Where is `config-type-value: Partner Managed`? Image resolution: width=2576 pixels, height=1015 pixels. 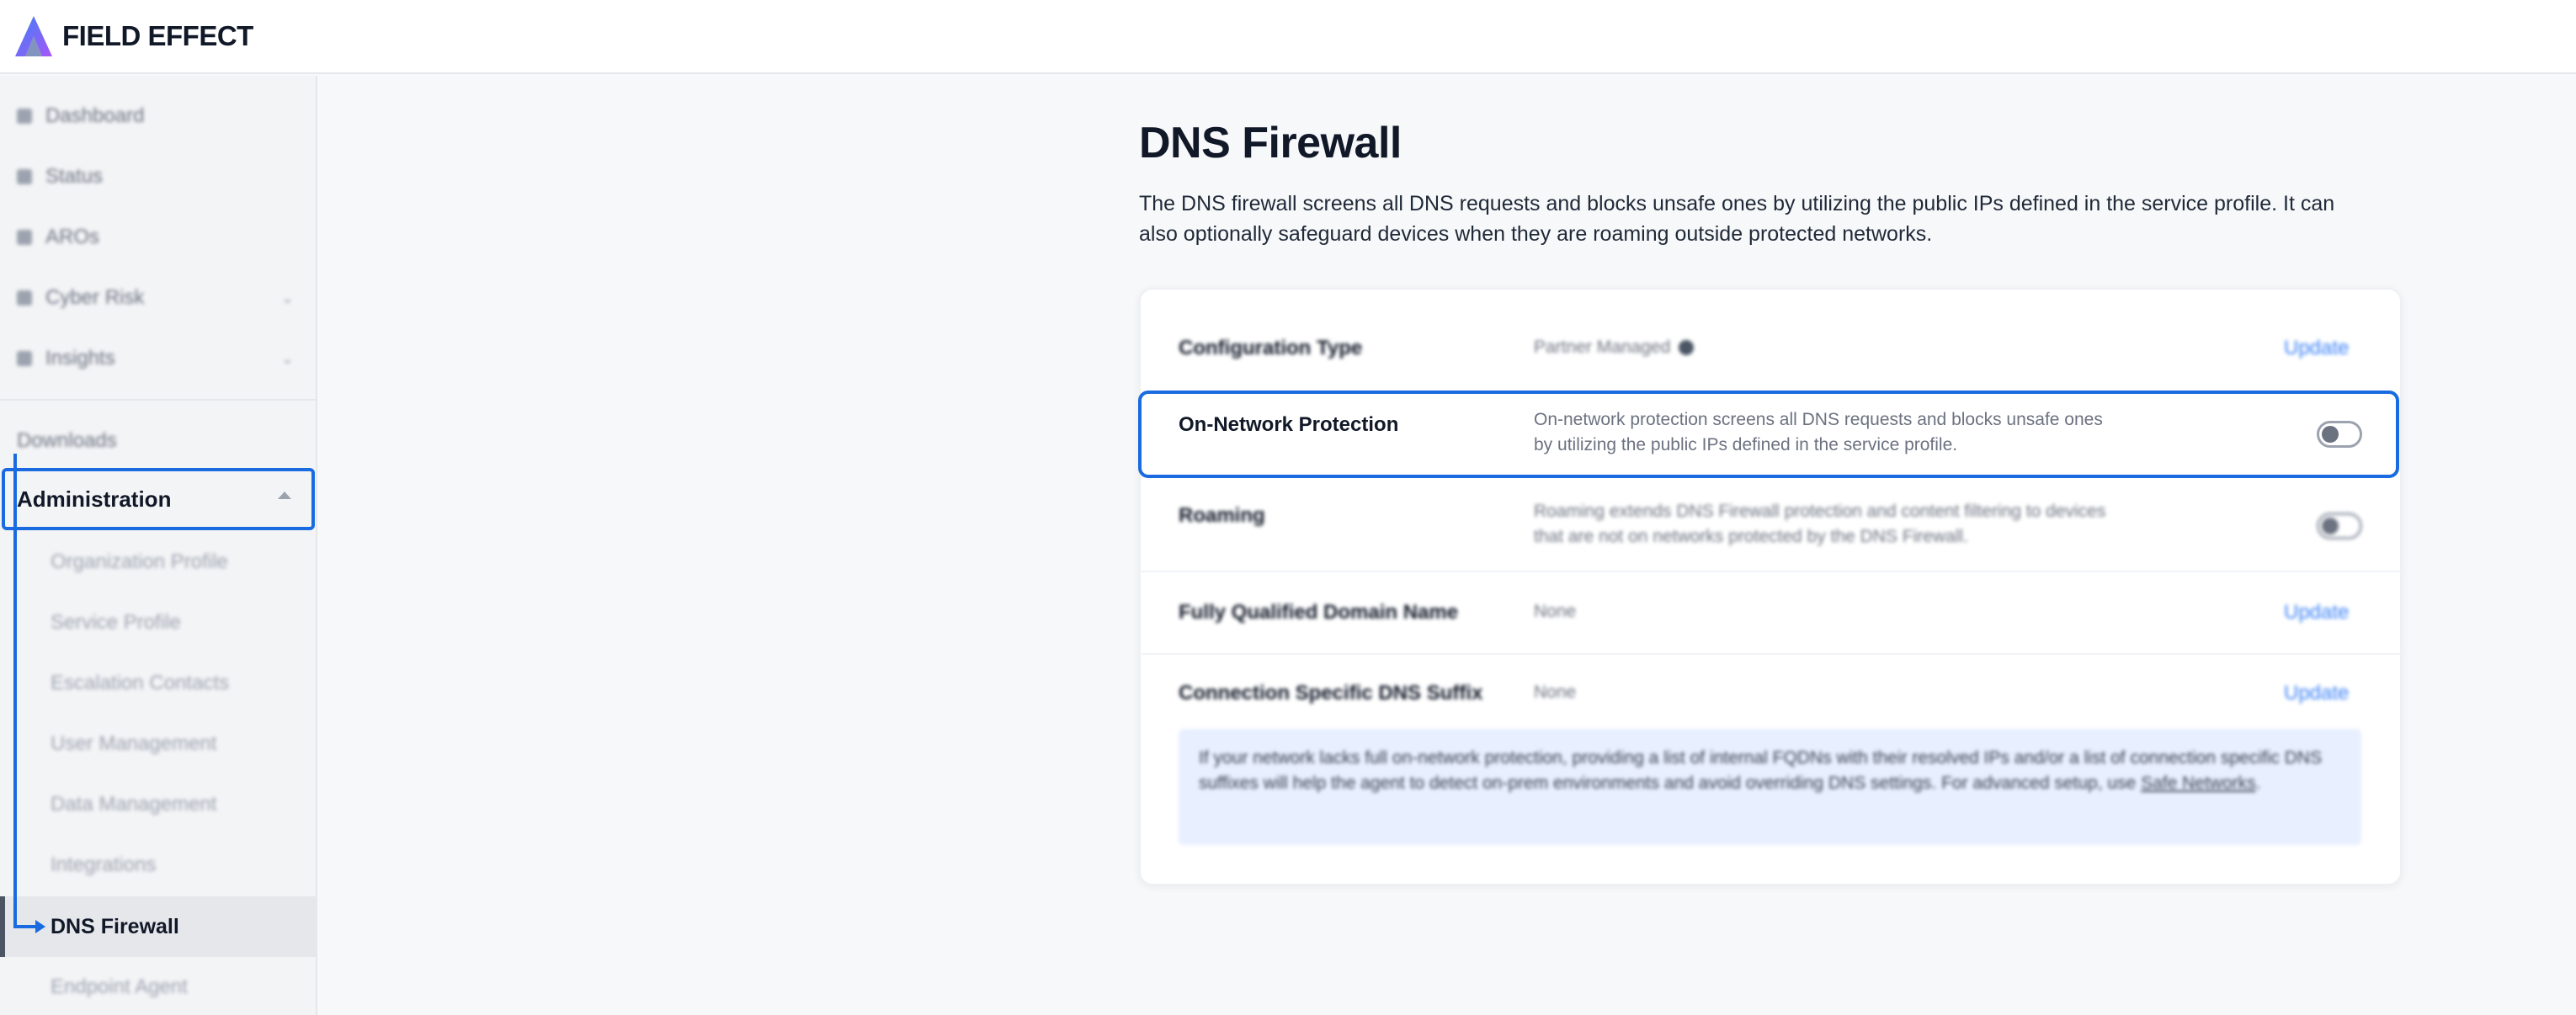 config-type-value: Partner Managed is located at coordinates (1615, 348).